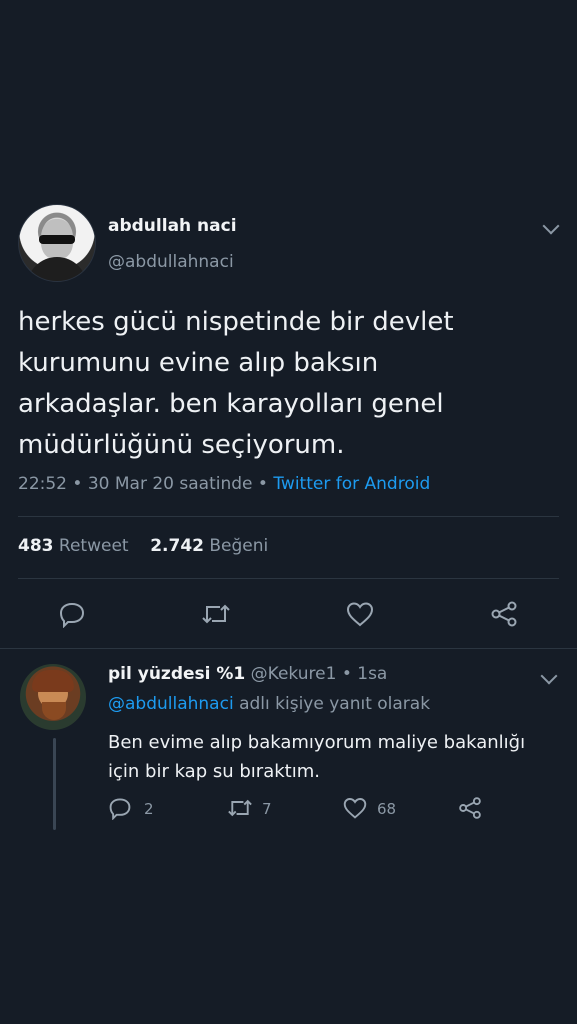  I want to click on author-avatar, so click(57, 243).